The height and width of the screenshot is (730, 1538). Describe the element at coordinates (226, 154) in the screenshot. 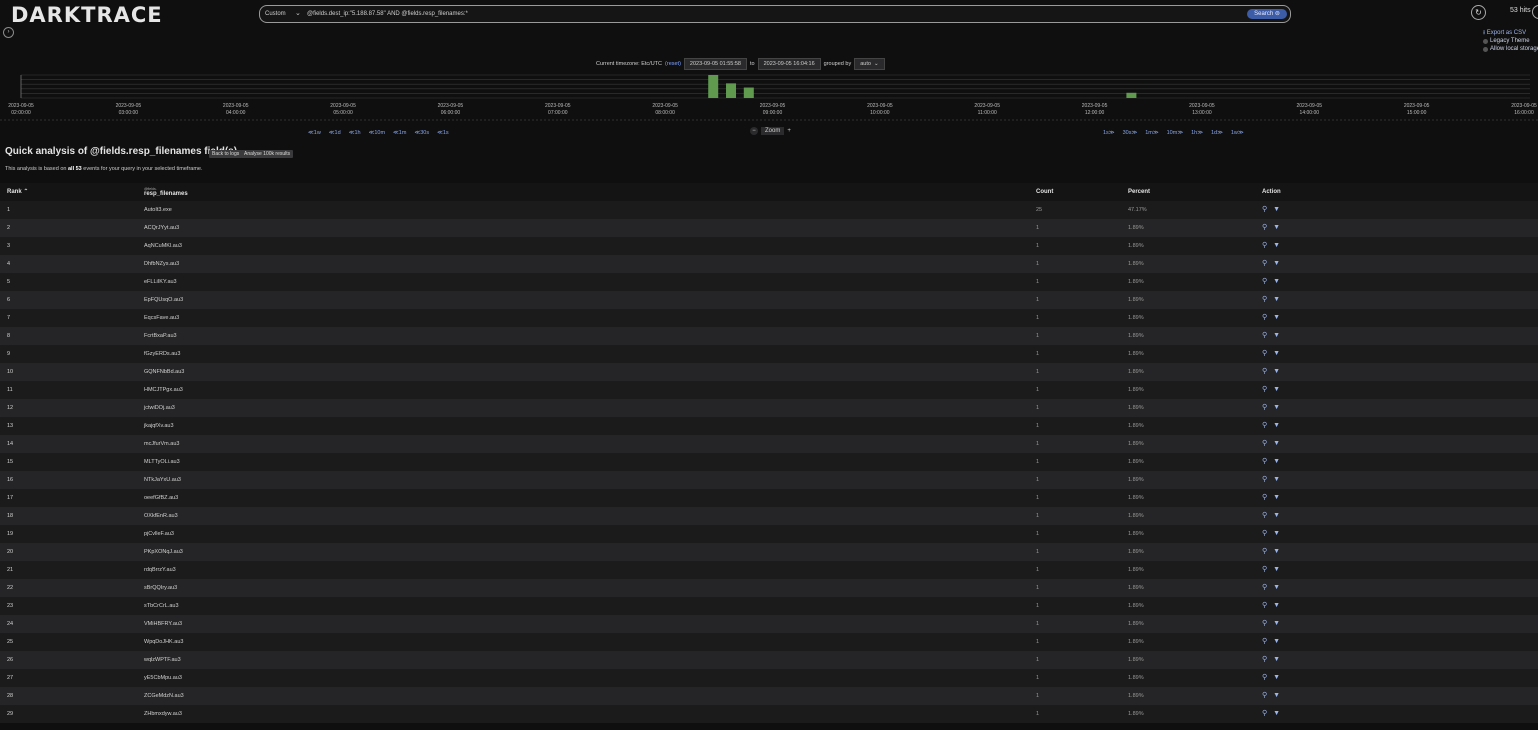

I see `back-to-logs-button: Back to logs` at that location.